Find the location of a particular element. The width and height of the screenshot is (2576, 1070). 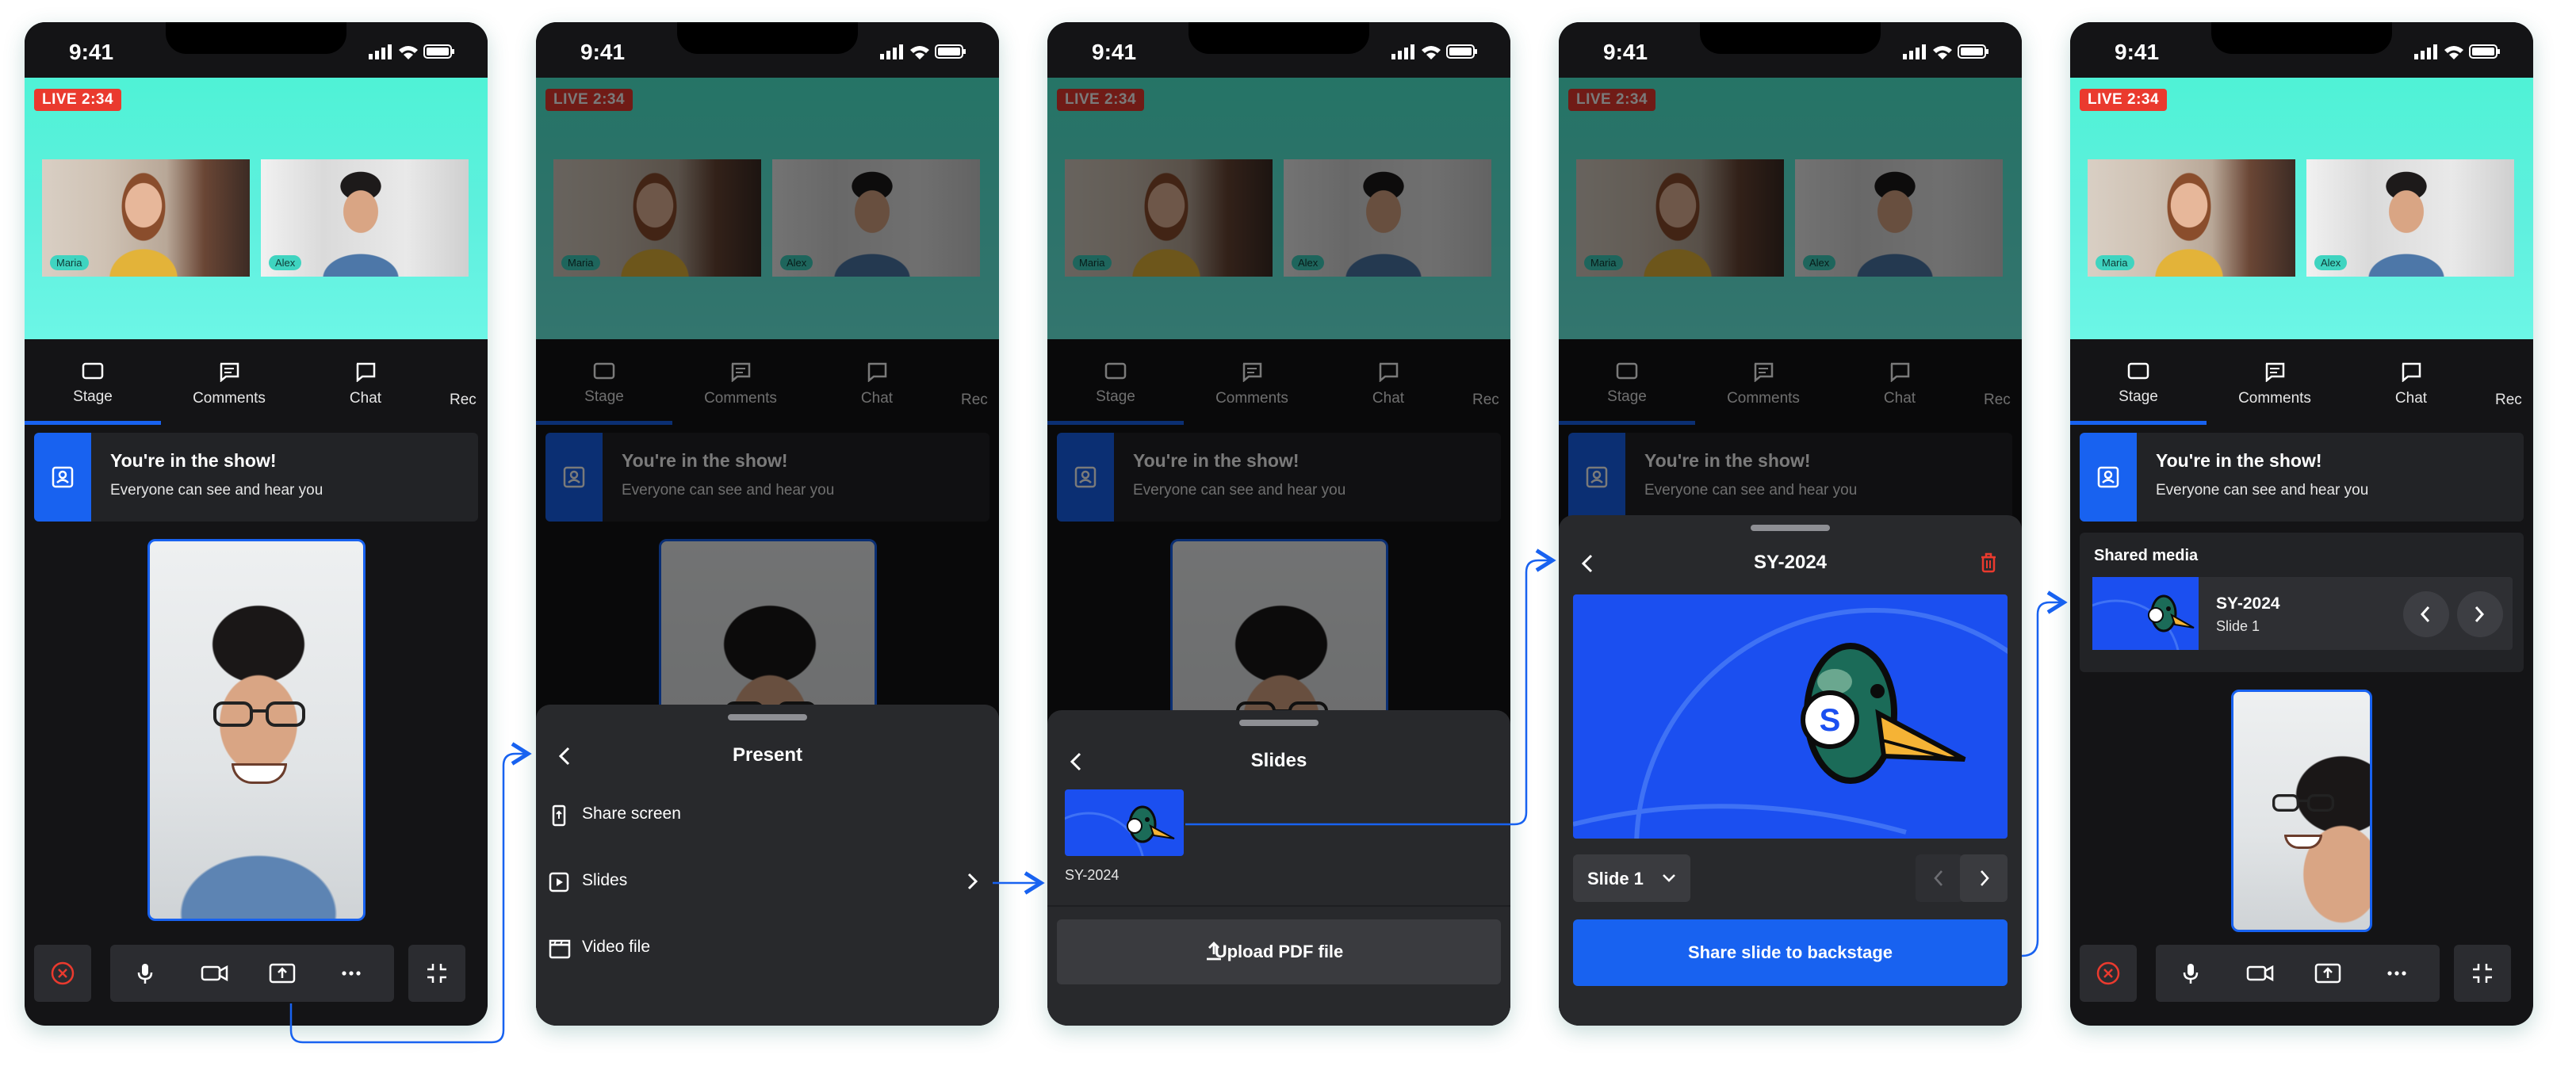

shared-prev-button is located at coordinates (2426, 614).